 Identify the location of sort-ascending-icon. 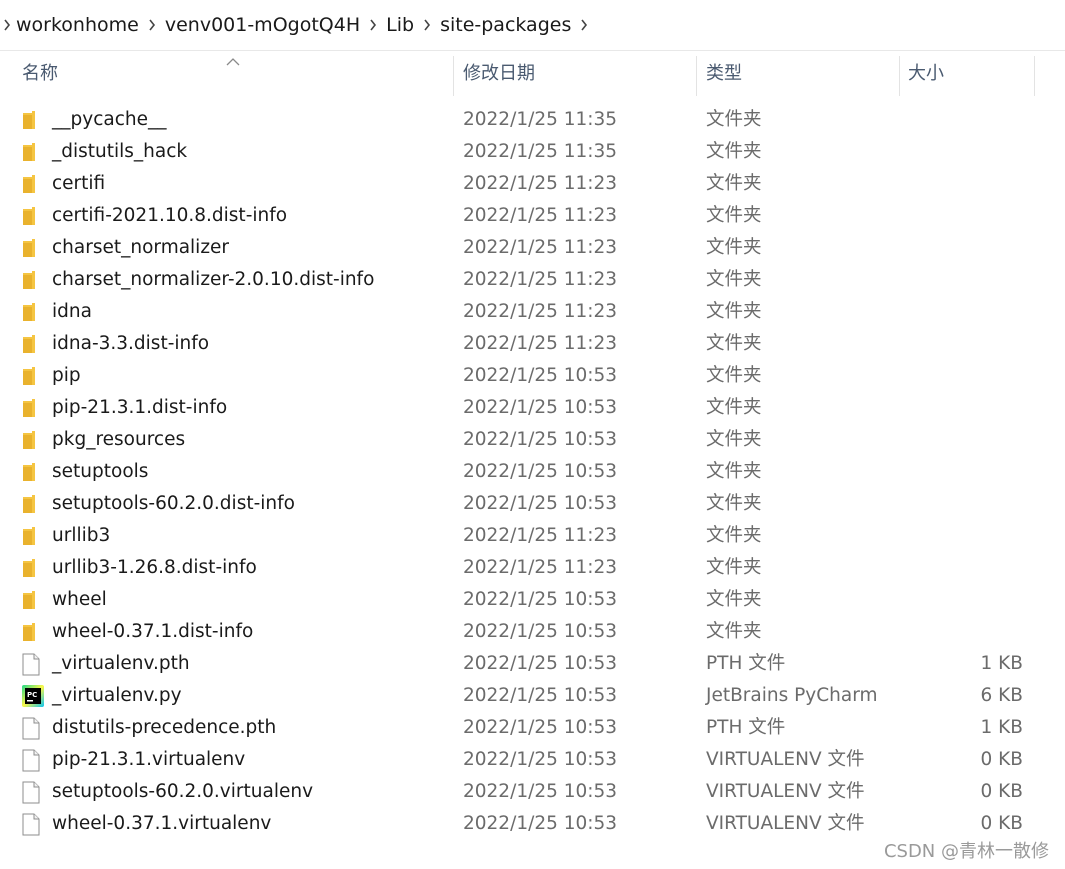
(233, 61).